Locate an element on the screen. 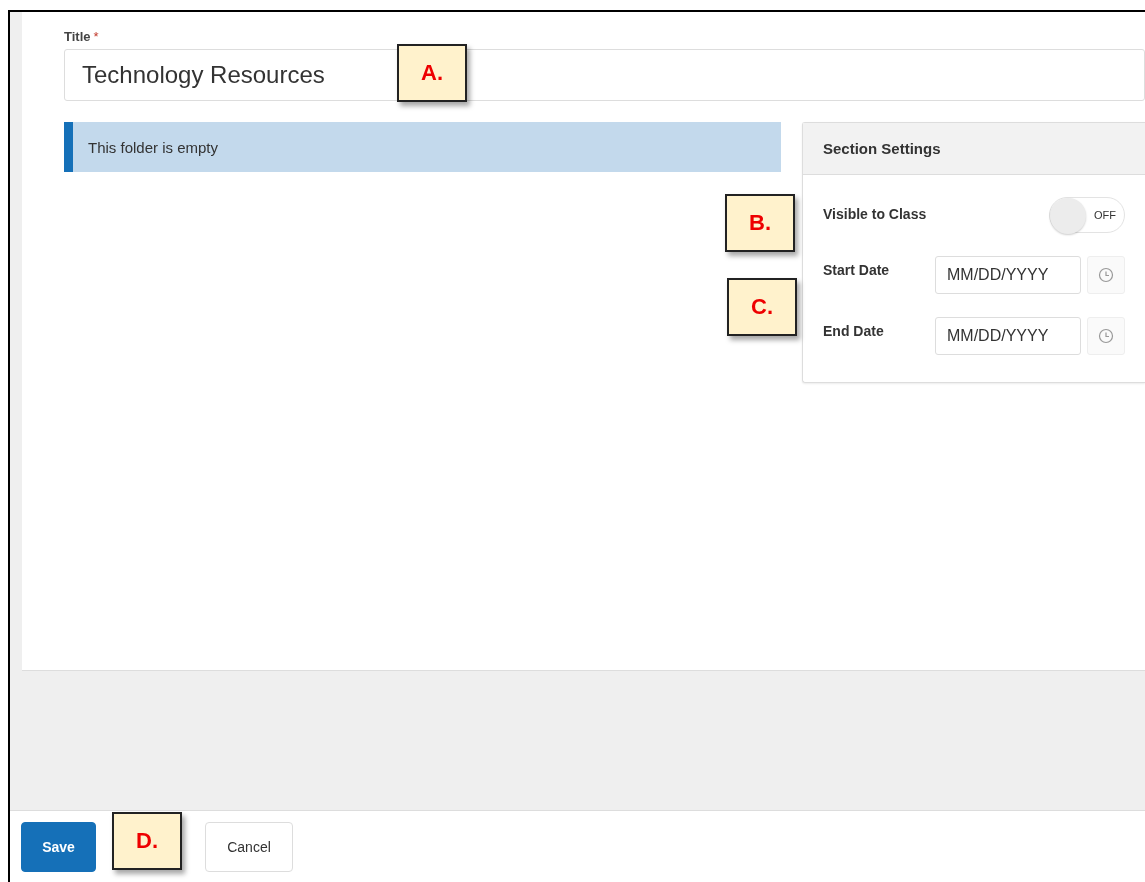  date-label: End Date is located at coordinates (853, 330).